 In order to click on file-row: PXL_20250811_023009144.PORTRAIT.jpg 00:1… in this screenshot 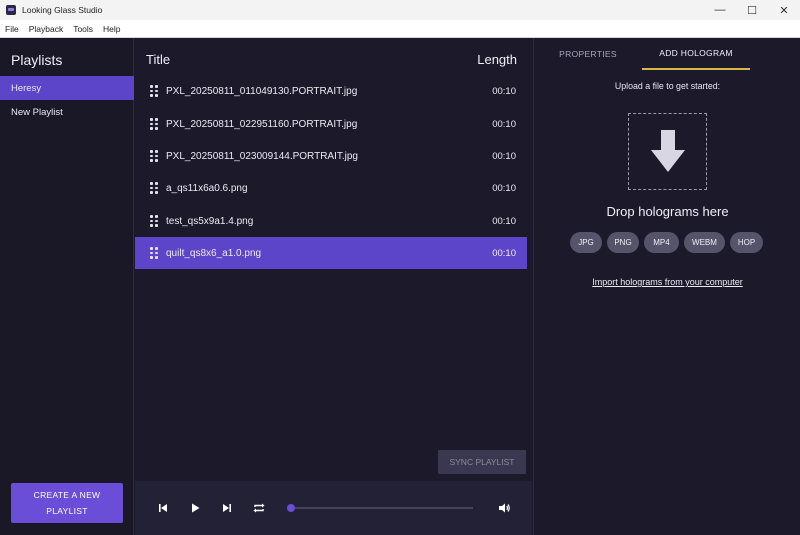, I will do `click(331, 156)`.